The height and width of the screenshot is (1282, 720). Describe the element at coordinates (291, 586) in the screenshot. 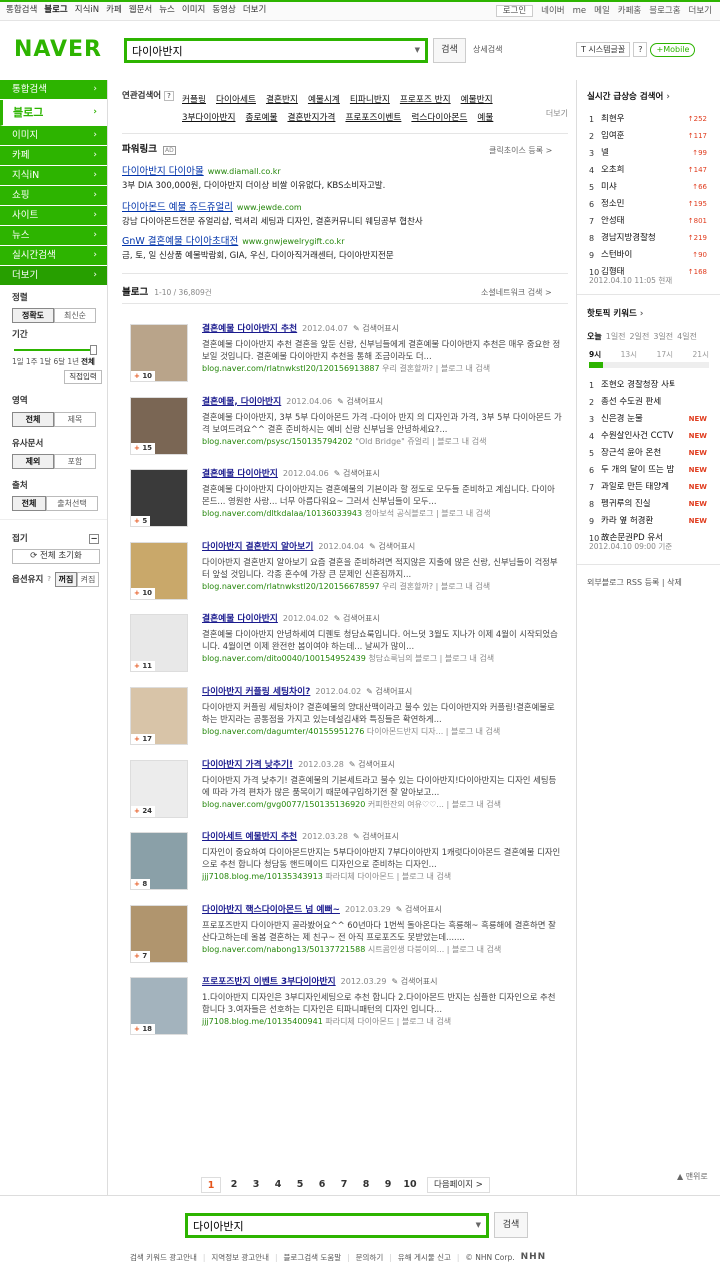

I see `post-url-link: blog.naver.com/rlatnwkstl20/120156678597` at that location.